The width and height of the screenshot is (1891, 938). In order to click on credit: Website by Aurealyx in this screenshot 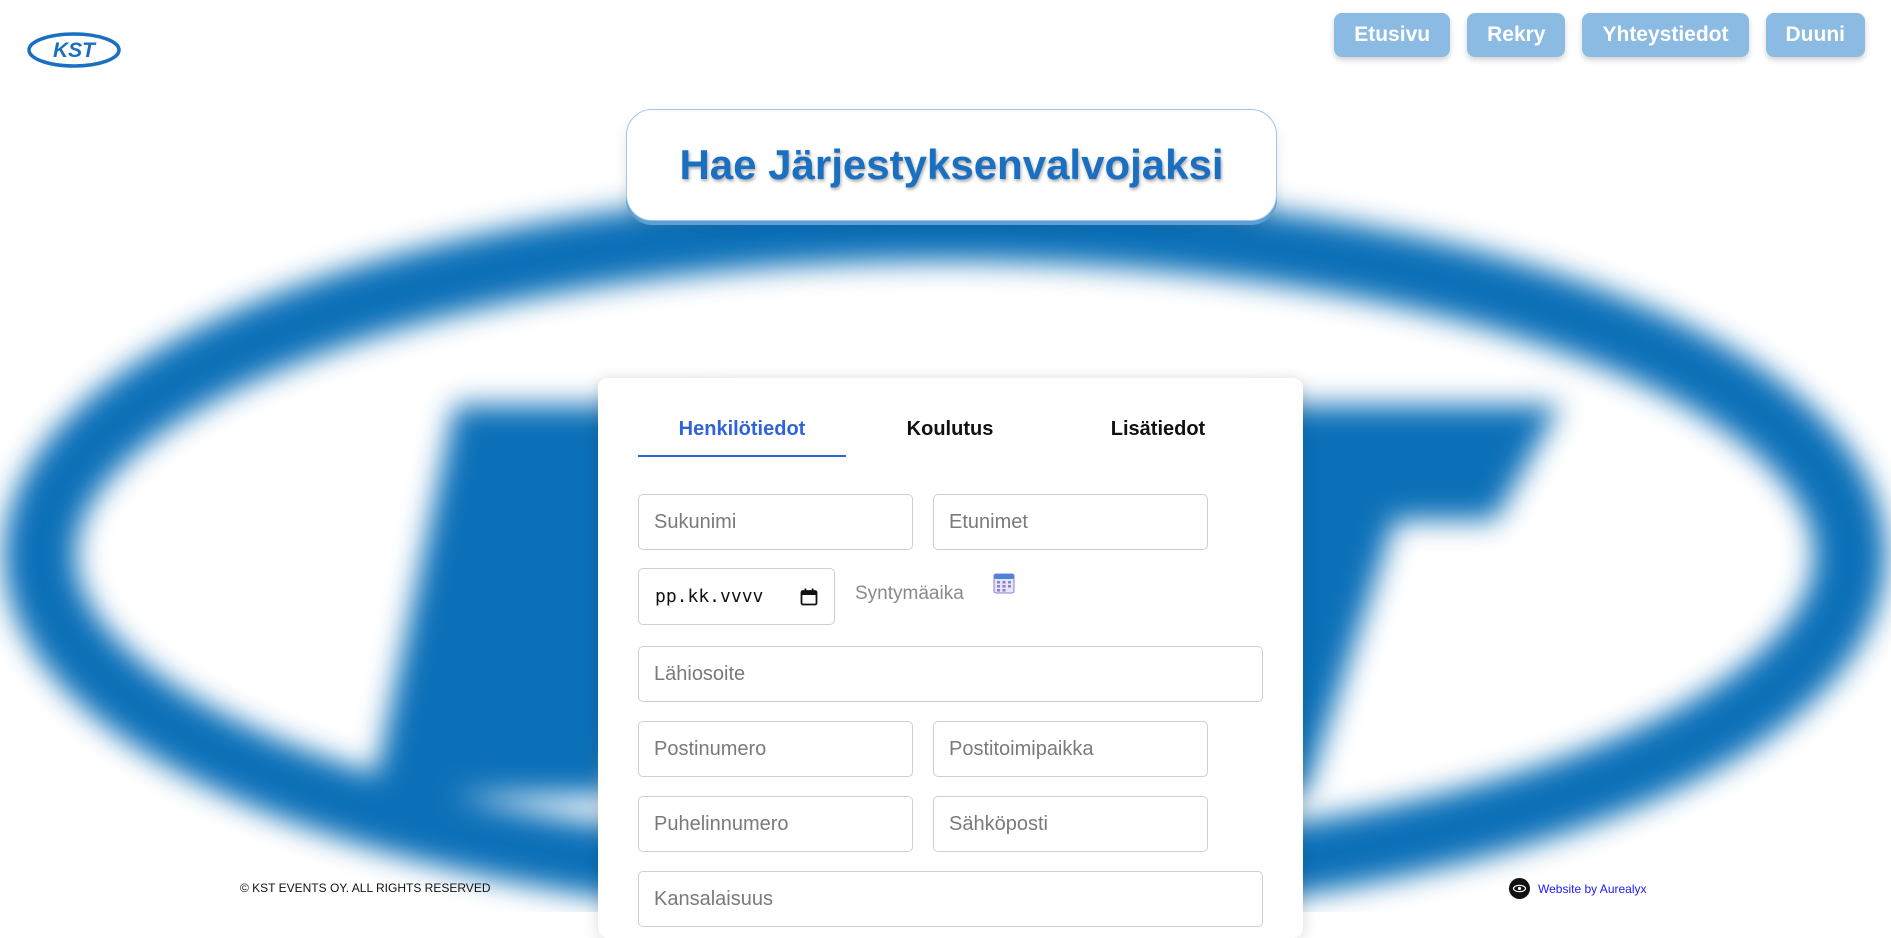, I will do `click(1578, 888)`.